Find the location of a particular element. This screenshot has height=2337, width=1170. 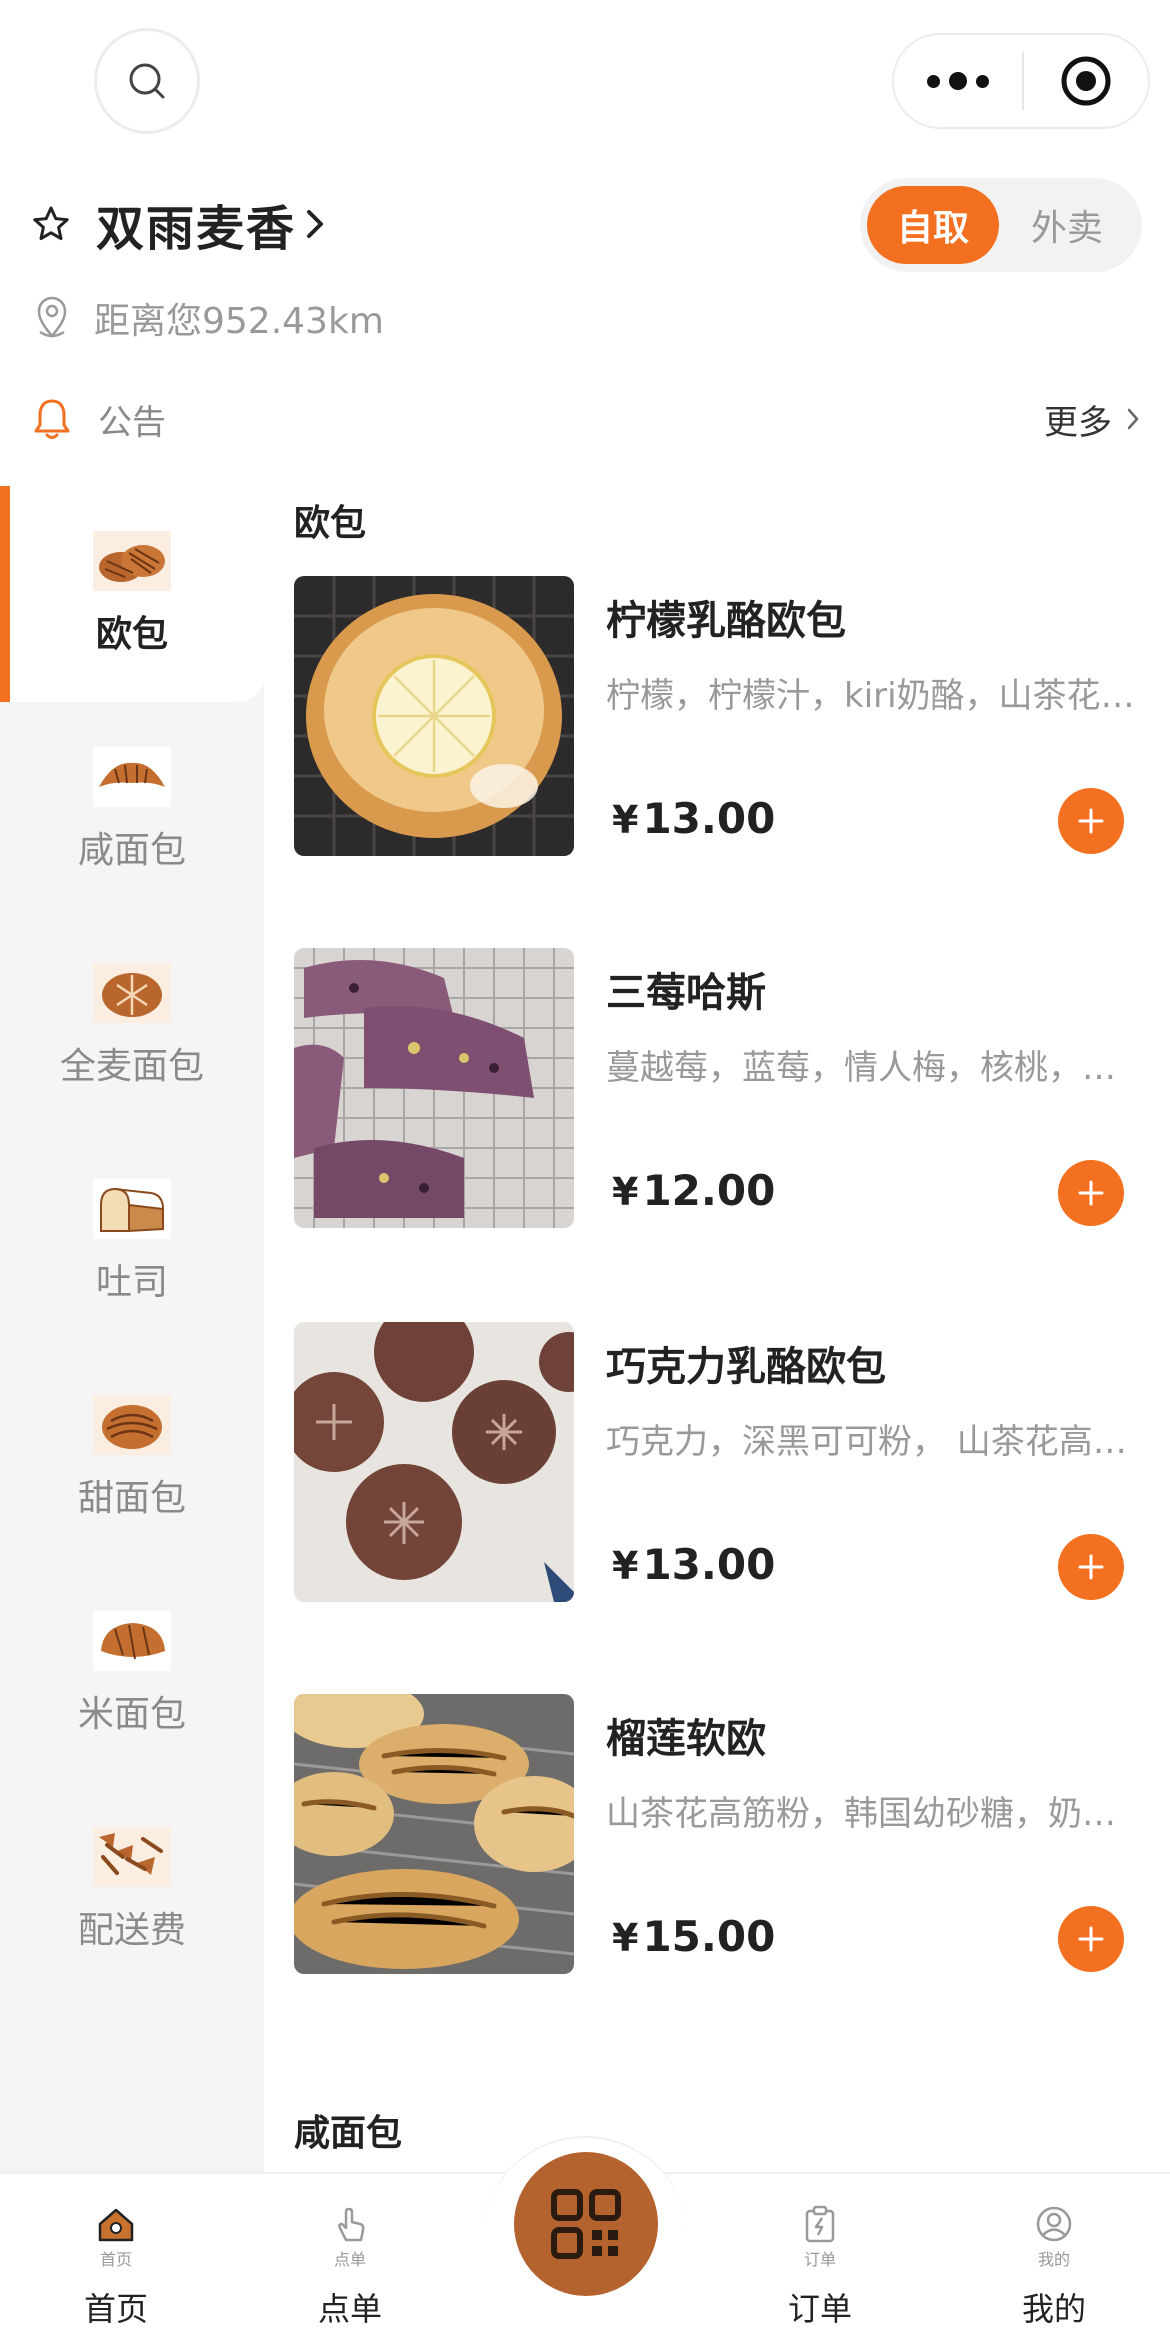

qr-code-icon is located at coordinates (586, 2224).